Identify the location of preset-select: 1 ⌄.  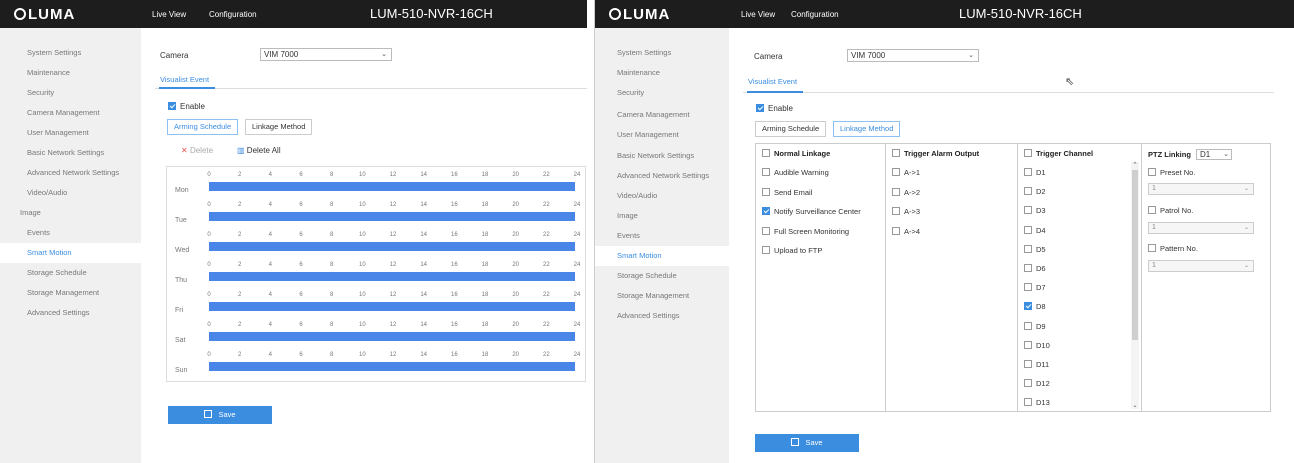
(1201, 189).